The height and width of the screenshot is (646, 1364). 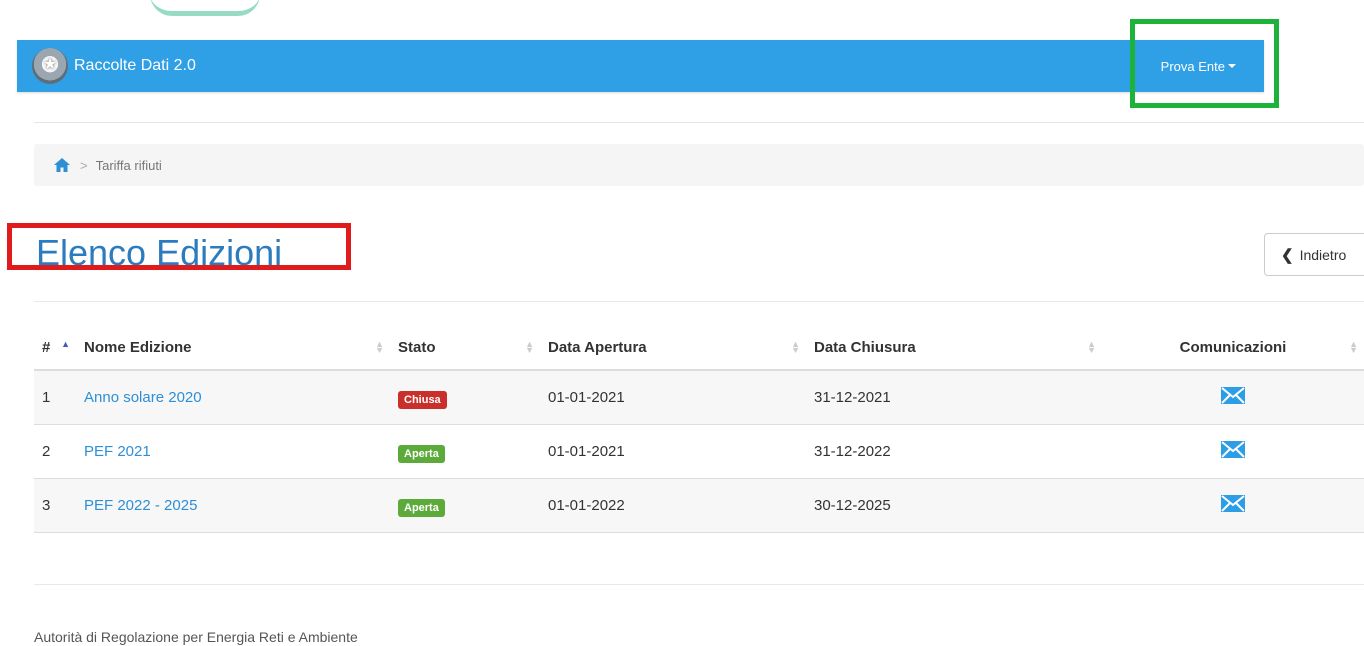 I want to click on status-badge: Chiusa, so click(x=422, y=400).